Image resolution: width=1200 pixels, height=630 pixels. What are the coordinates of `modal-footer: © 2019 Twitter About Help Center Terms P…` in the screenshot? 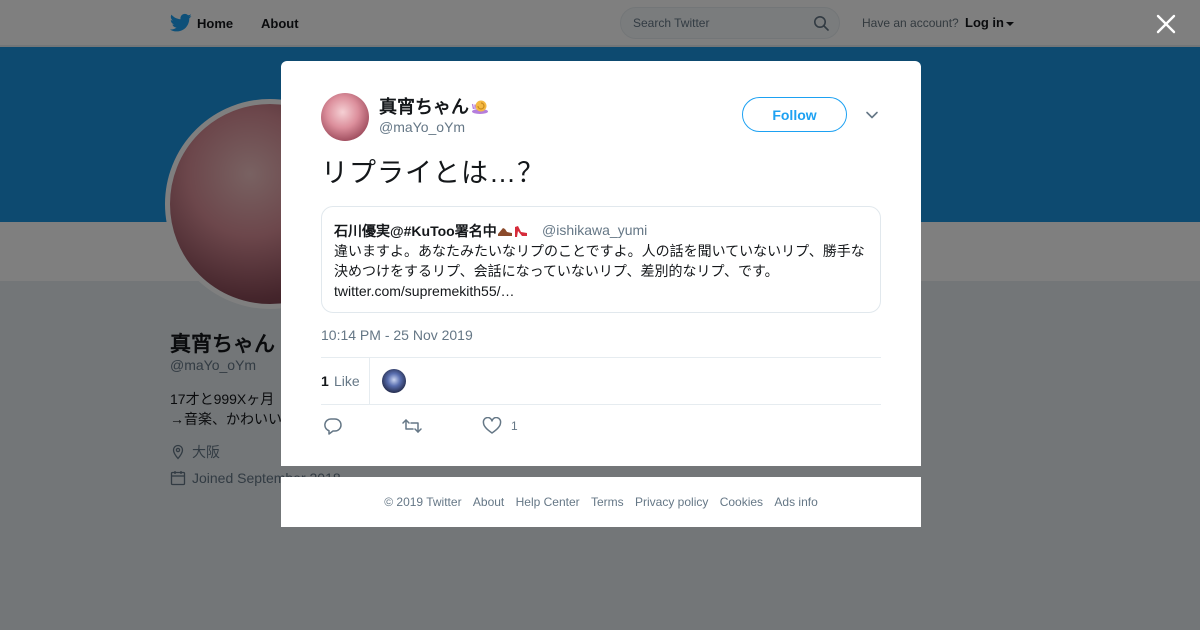 It's located at (601, 502).